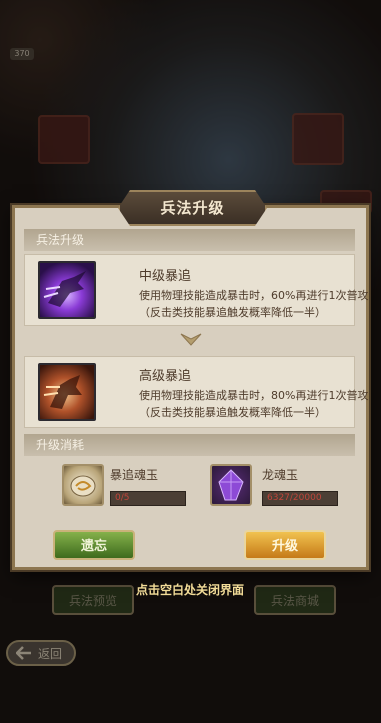  Describe the element at coordinates (300, 498) in the screenshot. I see `cost-progress-2: 6327/20000` at that location.